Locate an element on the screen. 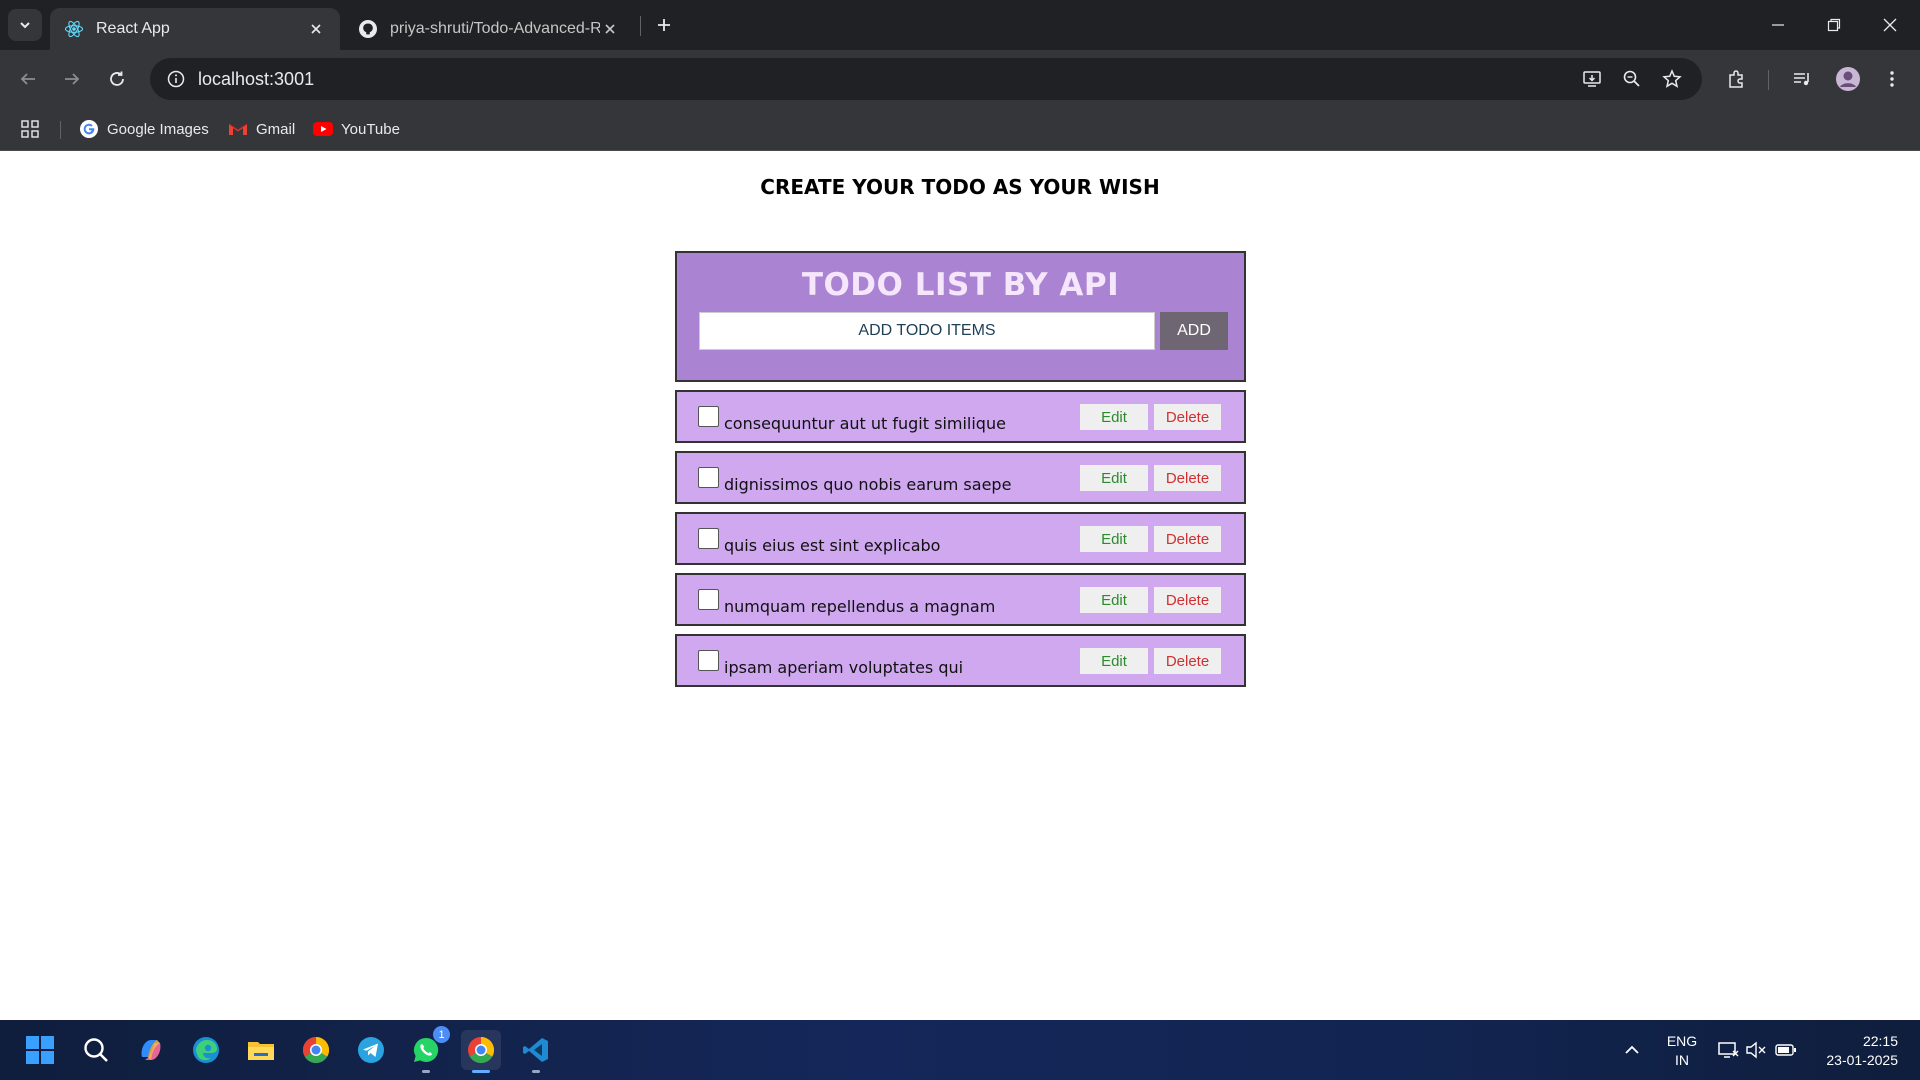 This screenshot has width=1920, height=1080. taskbar-search-button is located at coordinates (96, 1050).